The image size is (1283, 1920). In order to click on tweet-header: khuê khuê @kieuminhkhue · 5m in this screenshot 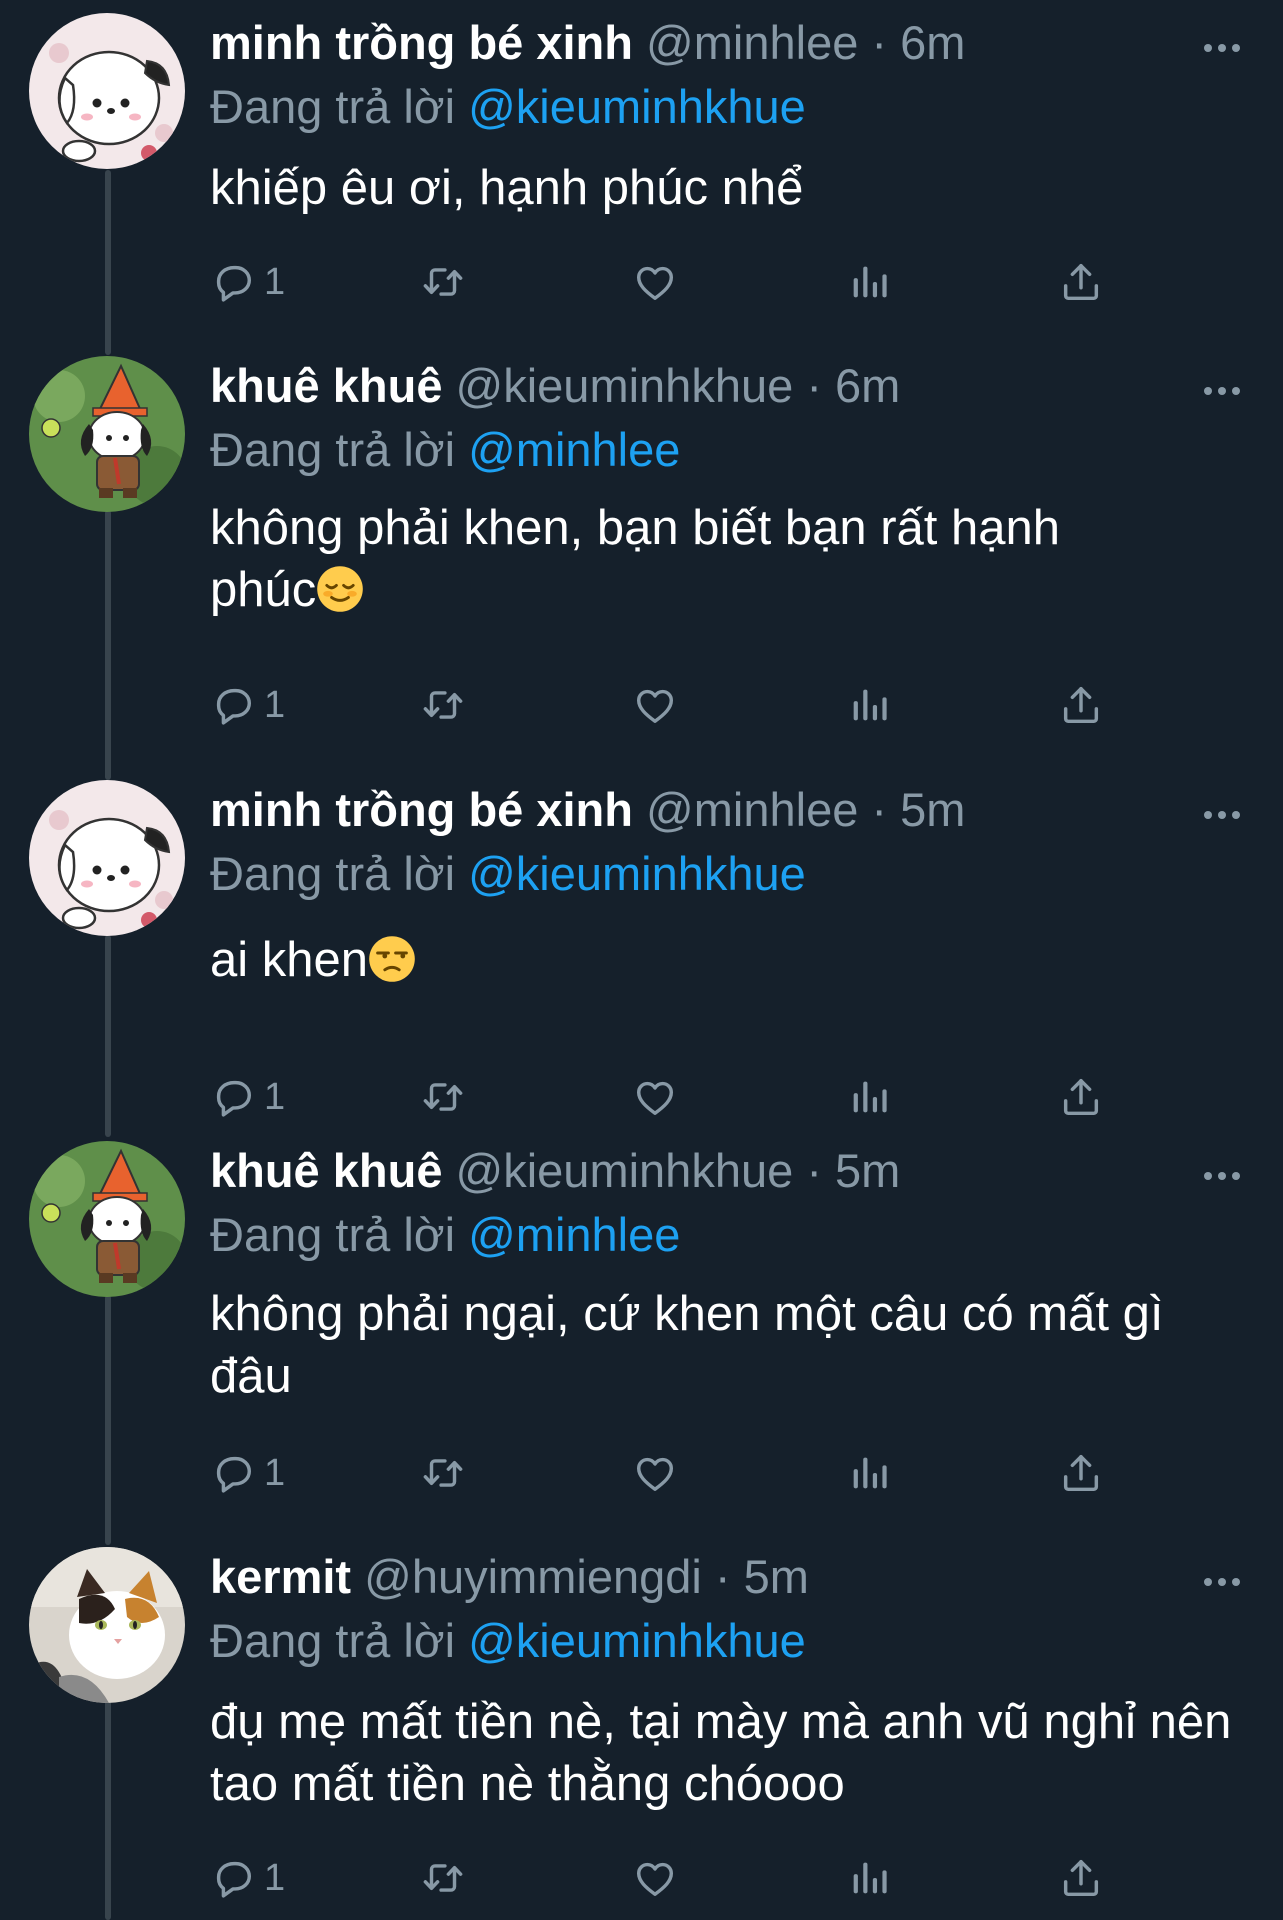, I will do `click(555, 1171)`.